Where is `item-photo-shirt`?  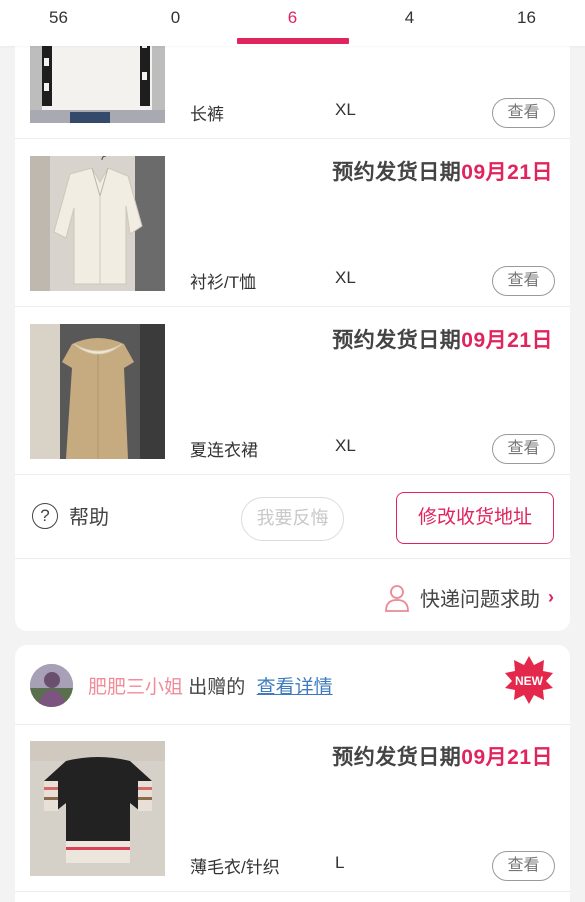 item-photo-shirt is located at coordinates (97, 223).